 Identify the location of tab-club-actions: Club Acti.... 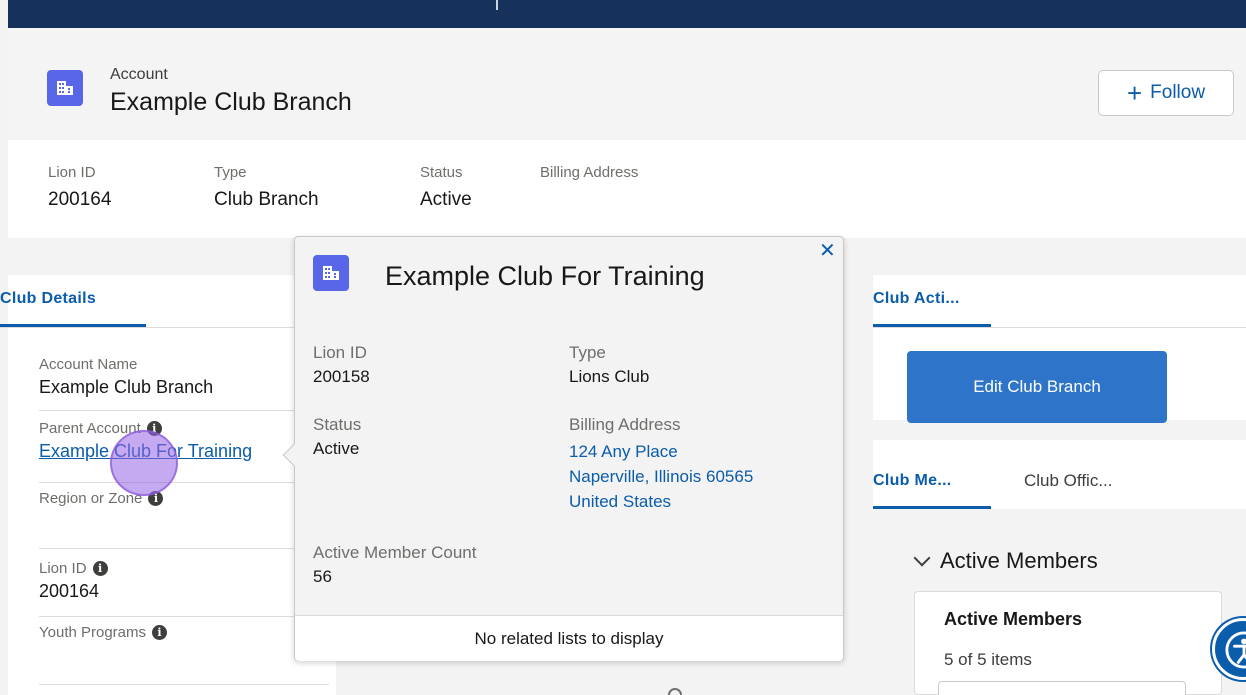
(916, 299).